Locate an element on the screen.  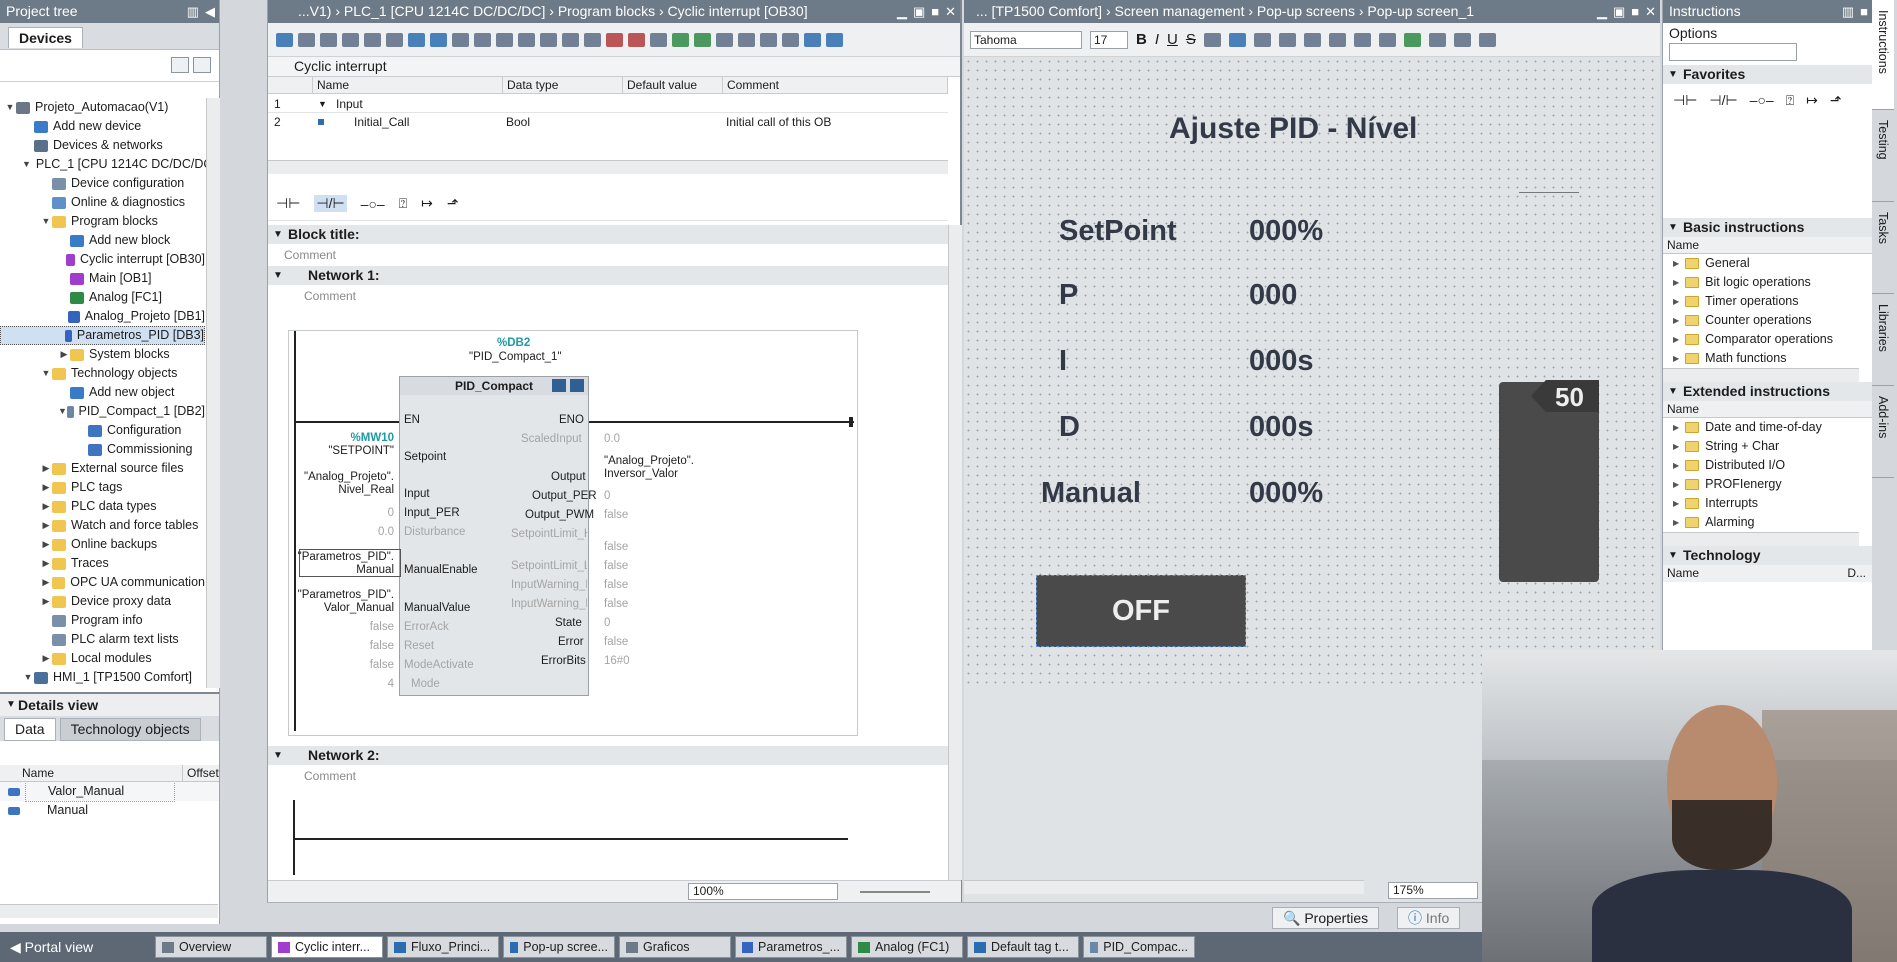
maximize-icon: ■ is located at coordinates (935, 11).